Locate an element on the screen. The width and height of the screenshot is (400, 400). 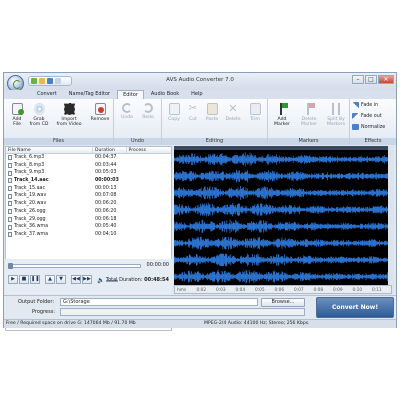
redo-label: Redo is located at coordinates (148, 117).